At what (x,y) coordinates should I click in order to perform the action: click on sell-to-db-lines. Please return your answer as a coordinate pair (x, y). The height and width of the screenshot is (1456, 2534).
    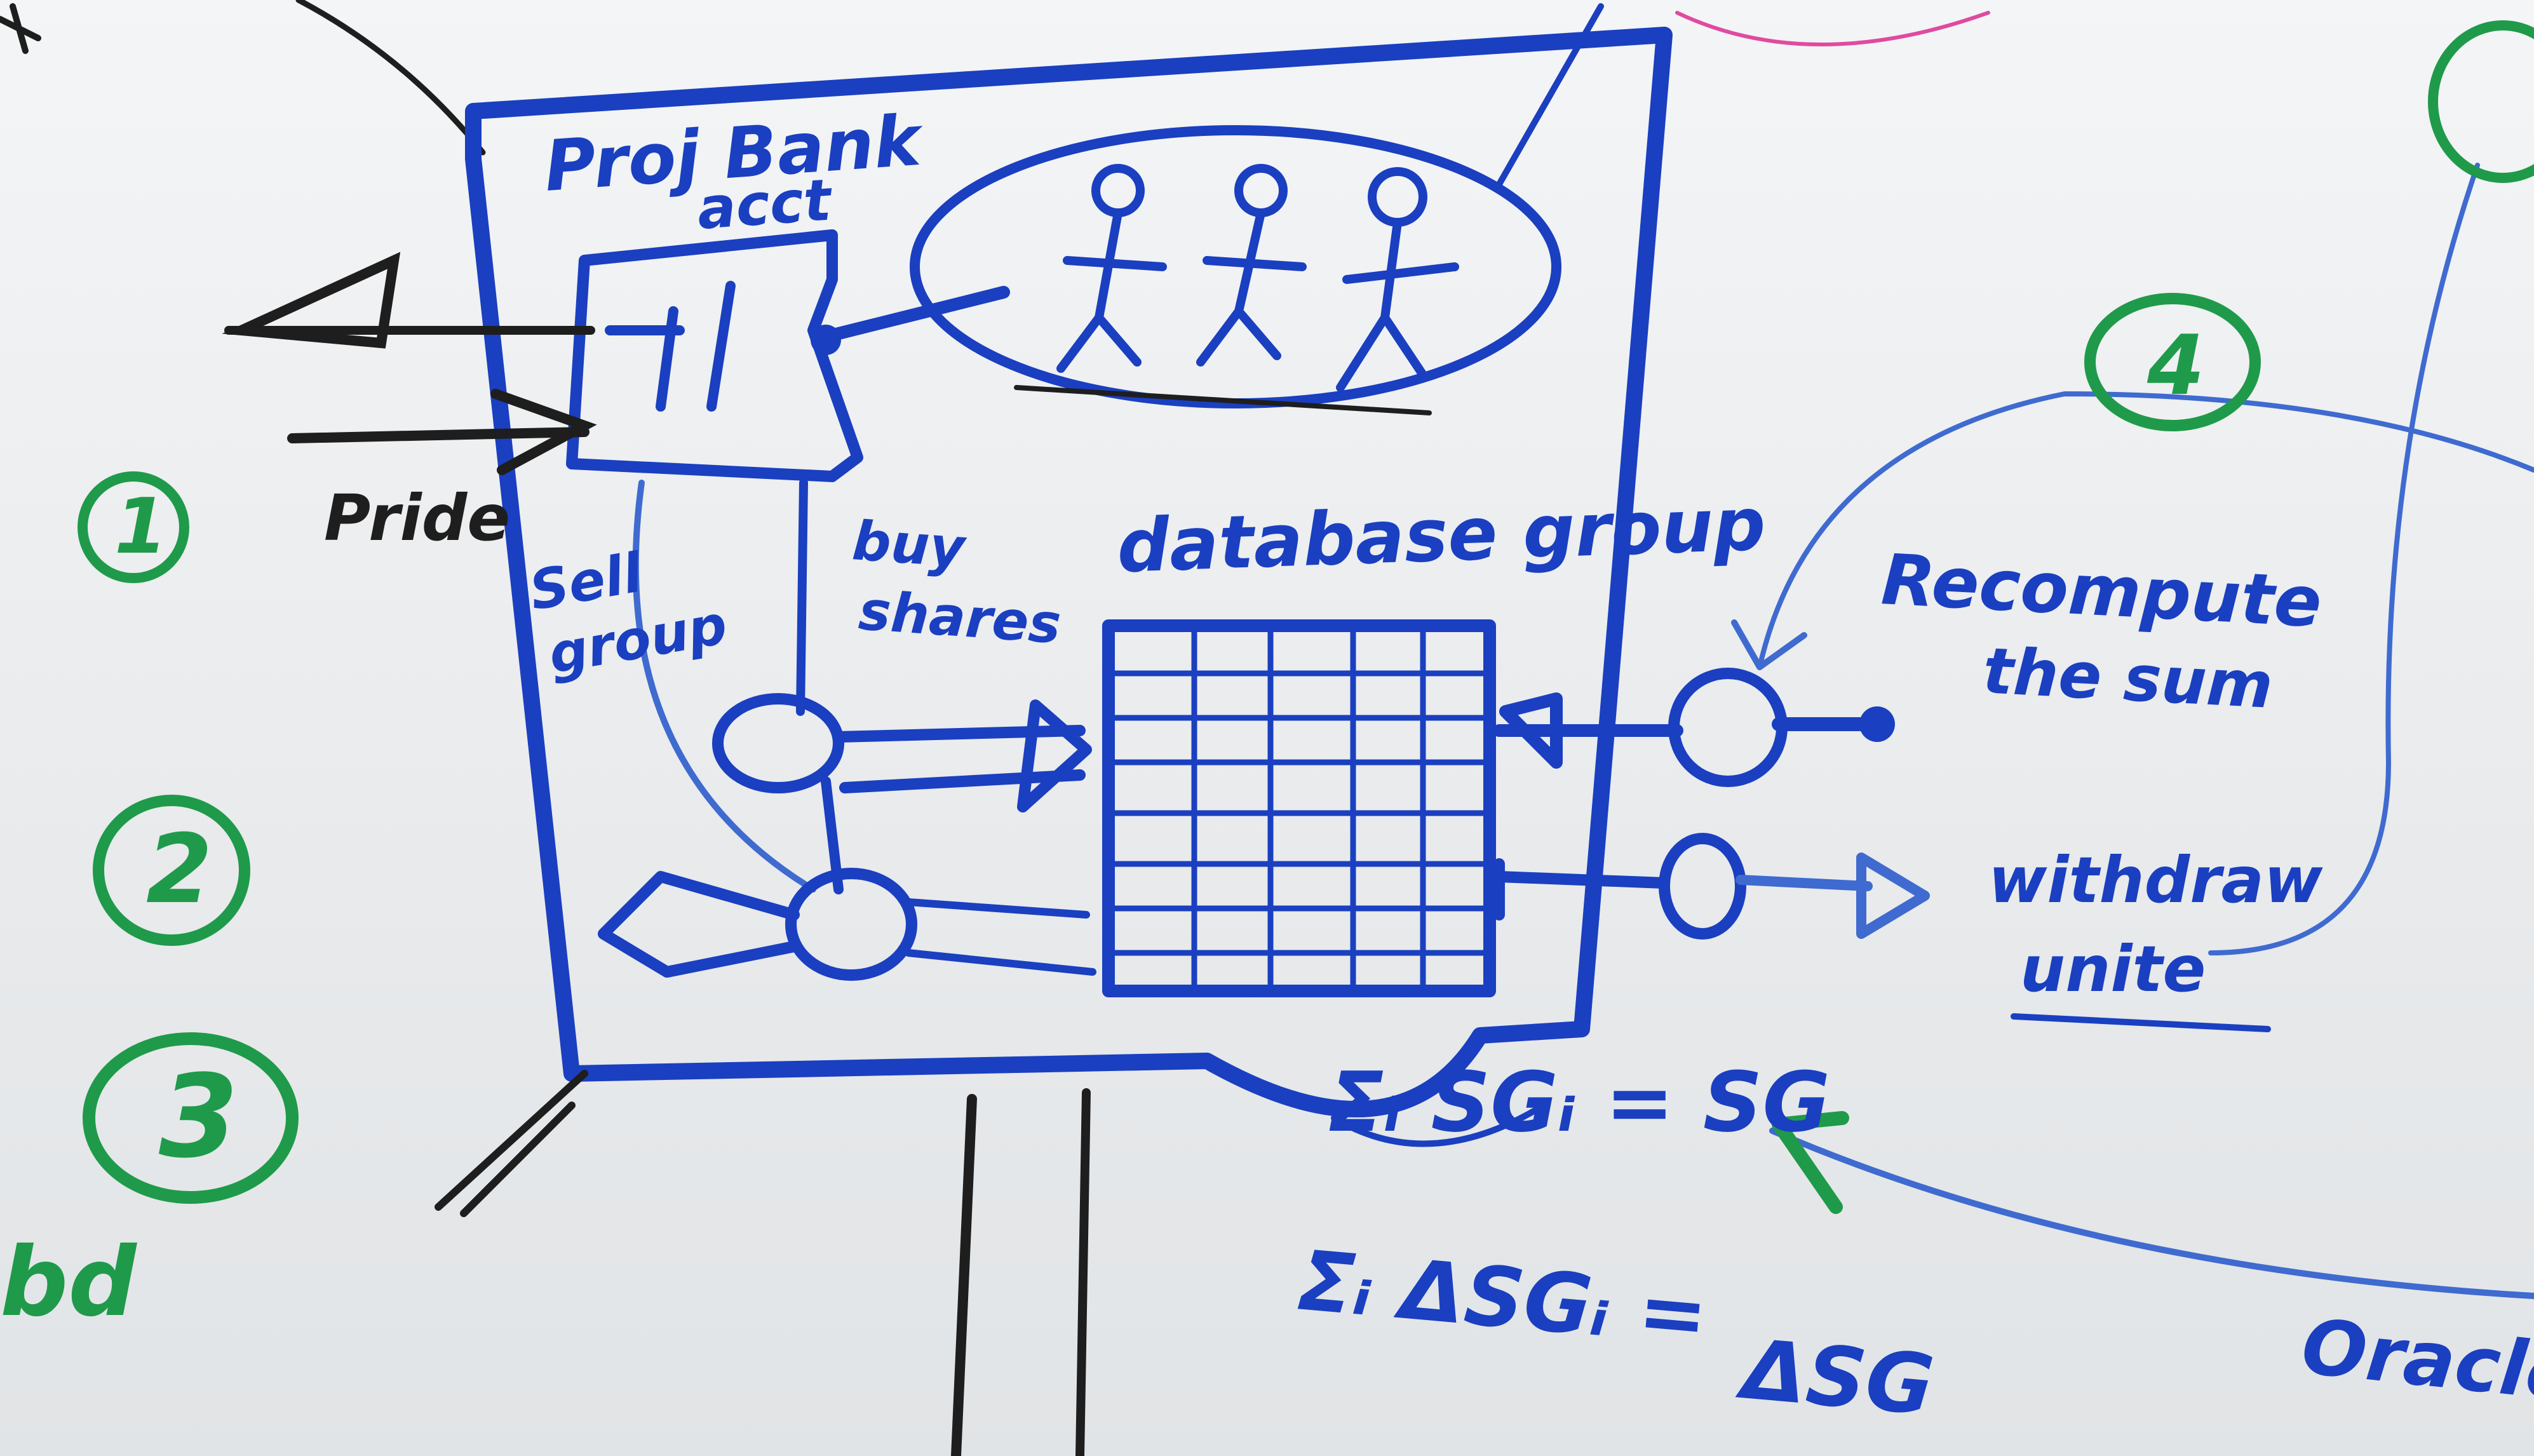
    Looking at the image, I should click on (1000, 937).